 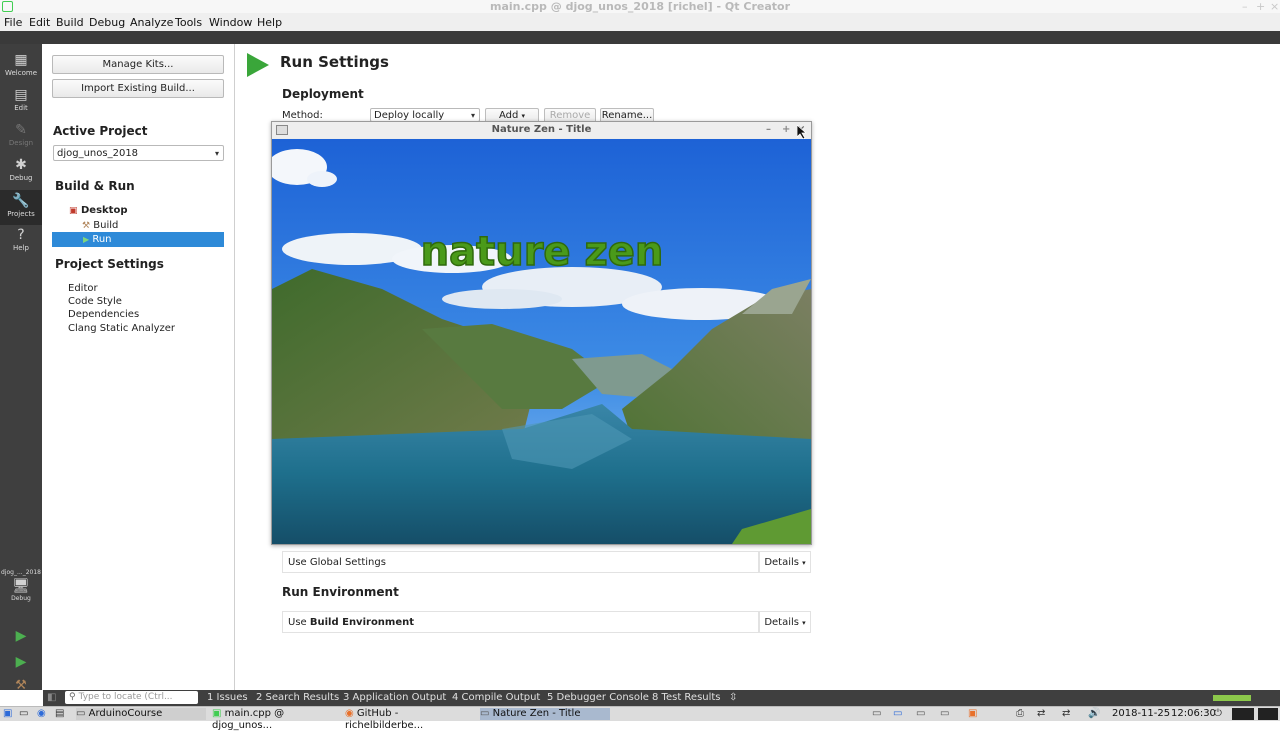 I want to click on workspace-4-icon: ▭, so click(x=944, y=714).